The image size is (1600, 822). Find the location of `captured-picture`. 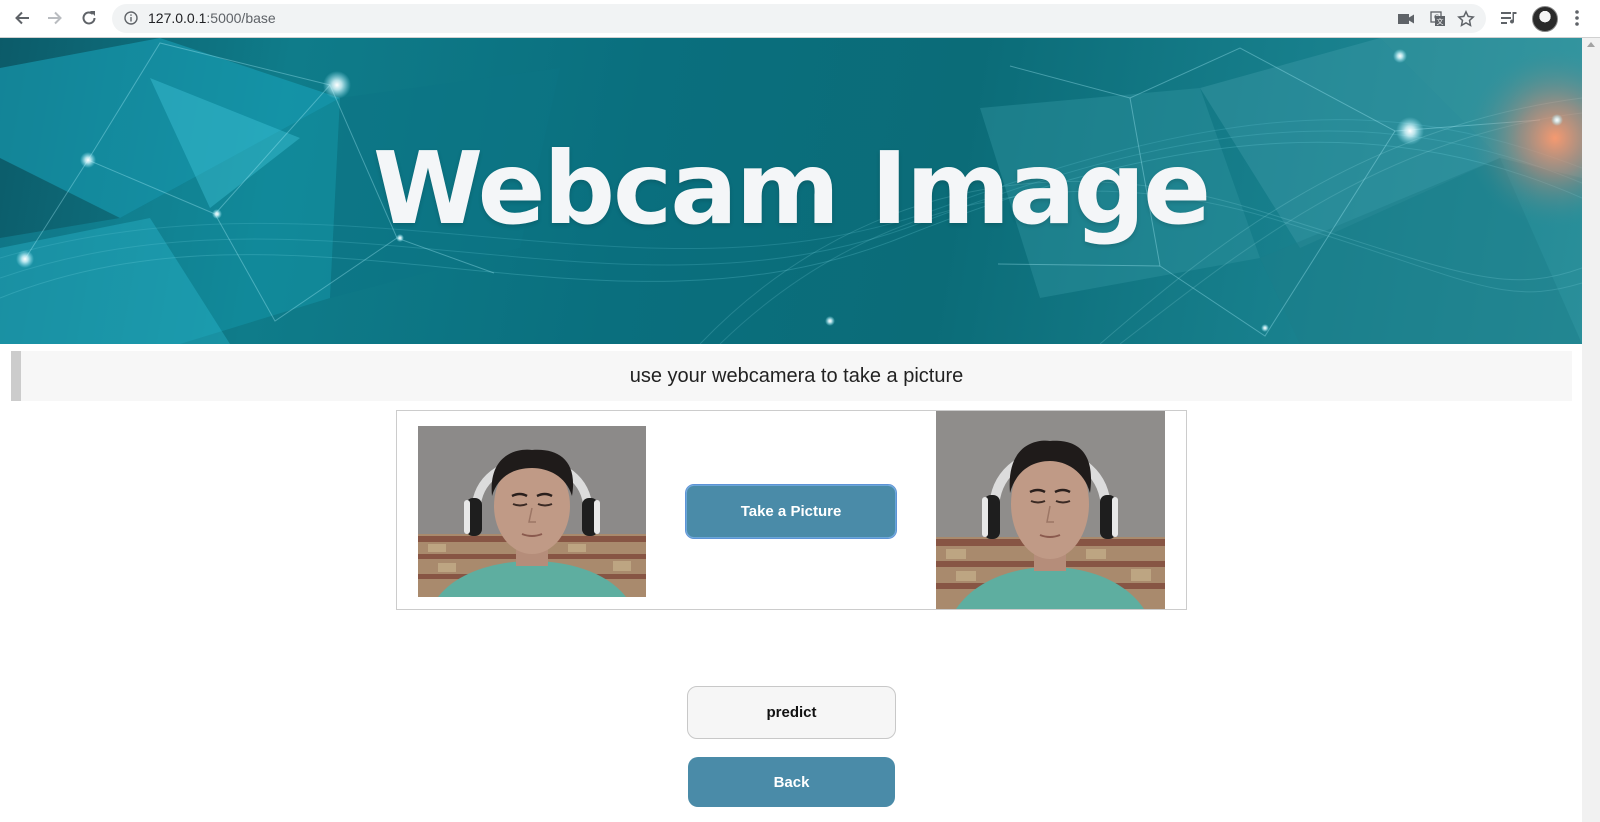

captured-picture is located at coordinates (1050, 510).